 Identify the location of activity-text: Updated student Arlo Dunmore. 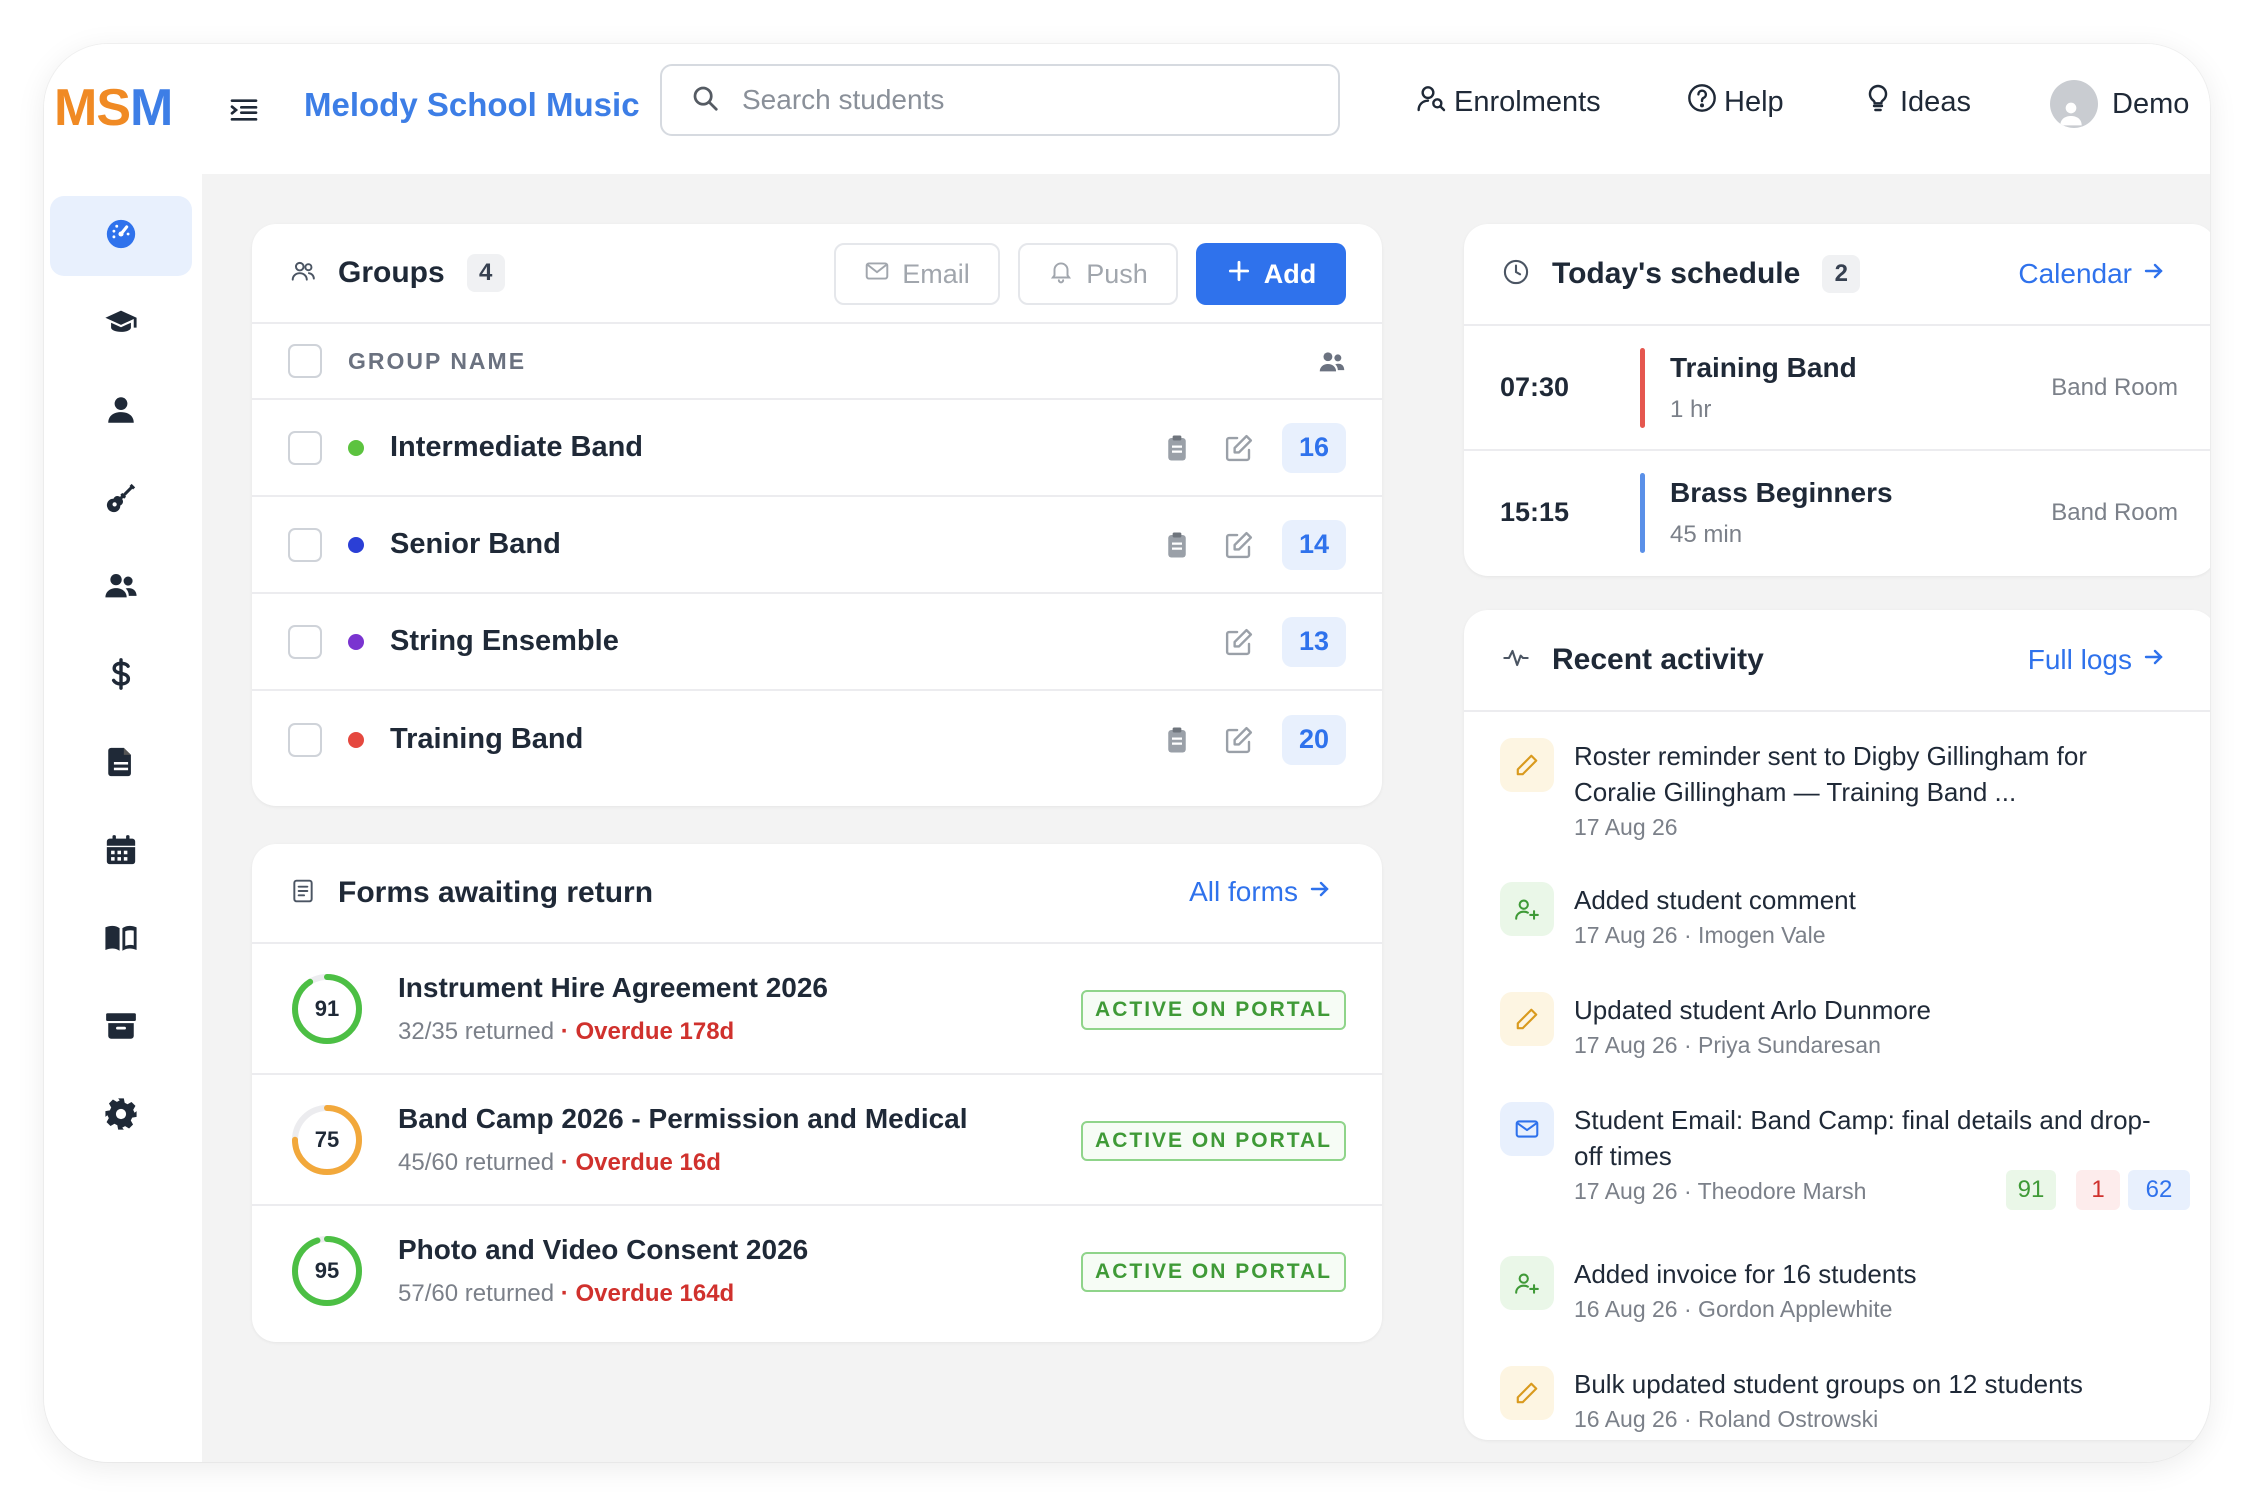
(1752, 1010).